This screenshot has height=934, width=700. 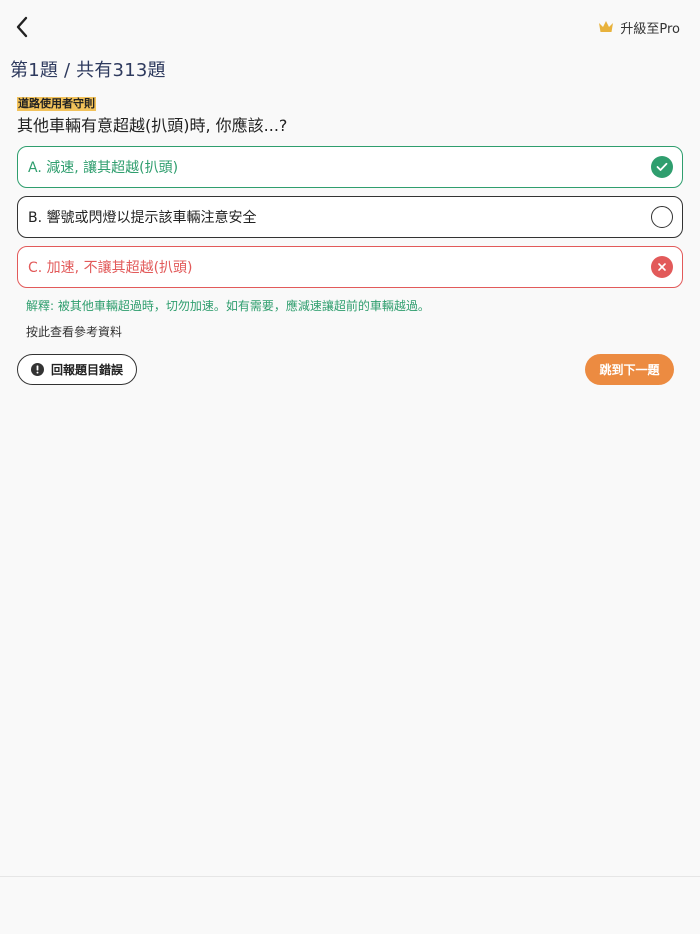 I want to click on back-button, so click(x=22, y=27).